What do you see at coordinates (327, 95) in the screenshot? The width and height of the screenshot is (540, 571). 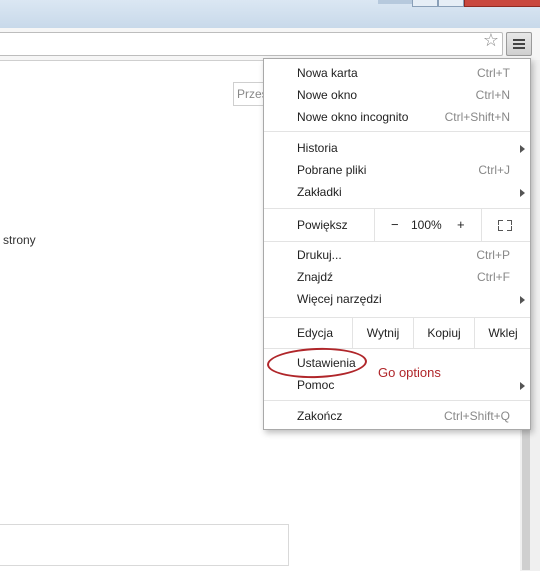 I see `menu-item-label: Nowe okno` at bounding box center [327, 95].